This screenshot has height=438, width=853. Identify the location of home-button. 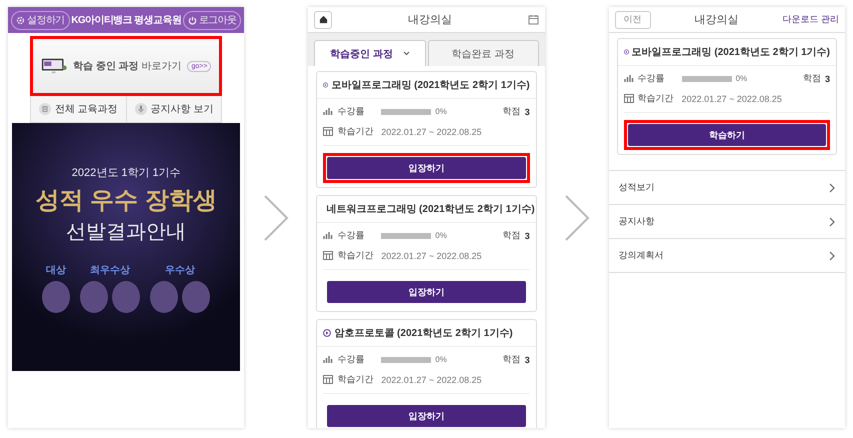
(323, 19).